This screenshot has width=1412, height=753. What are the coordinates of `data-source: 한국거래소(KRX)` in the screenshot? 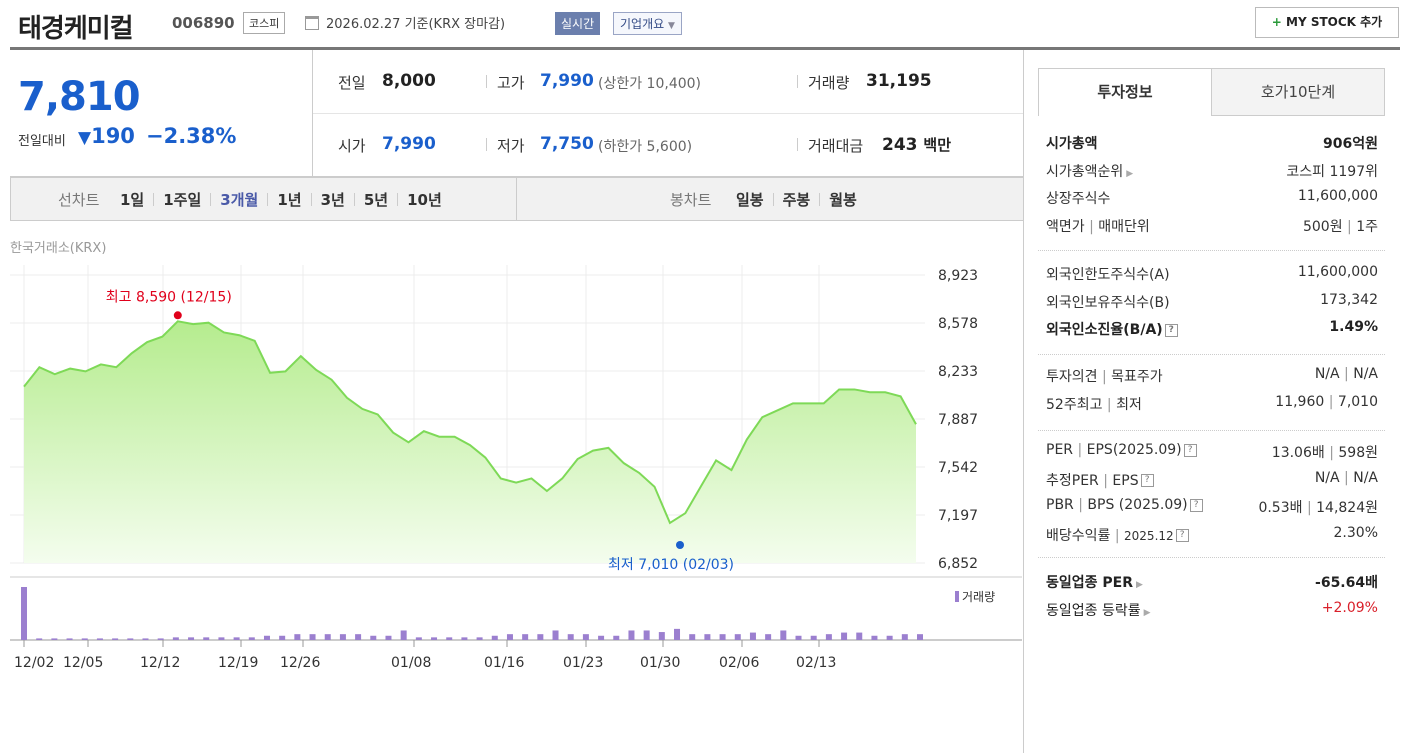 It's located at (58, 248).